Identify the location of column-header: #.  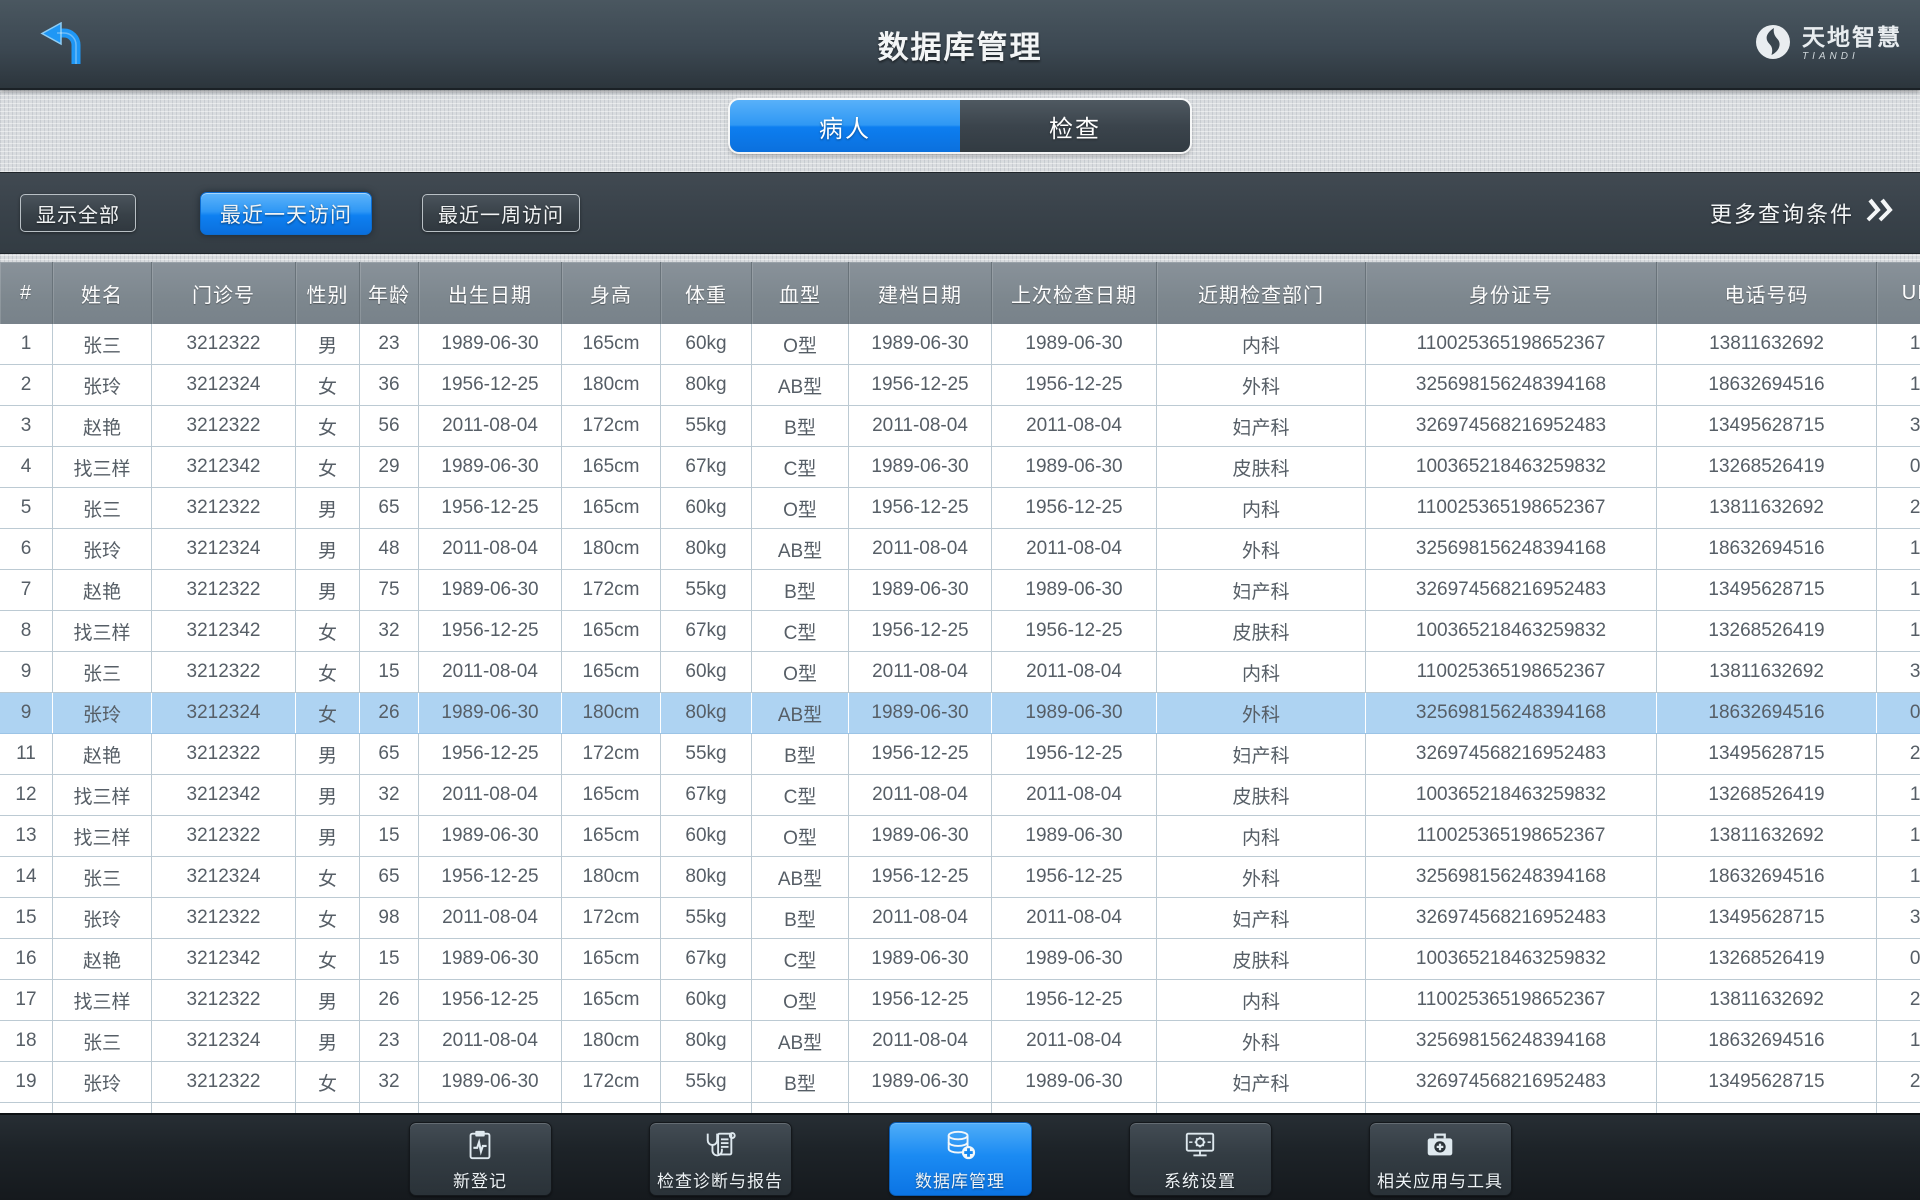
(26, 293).